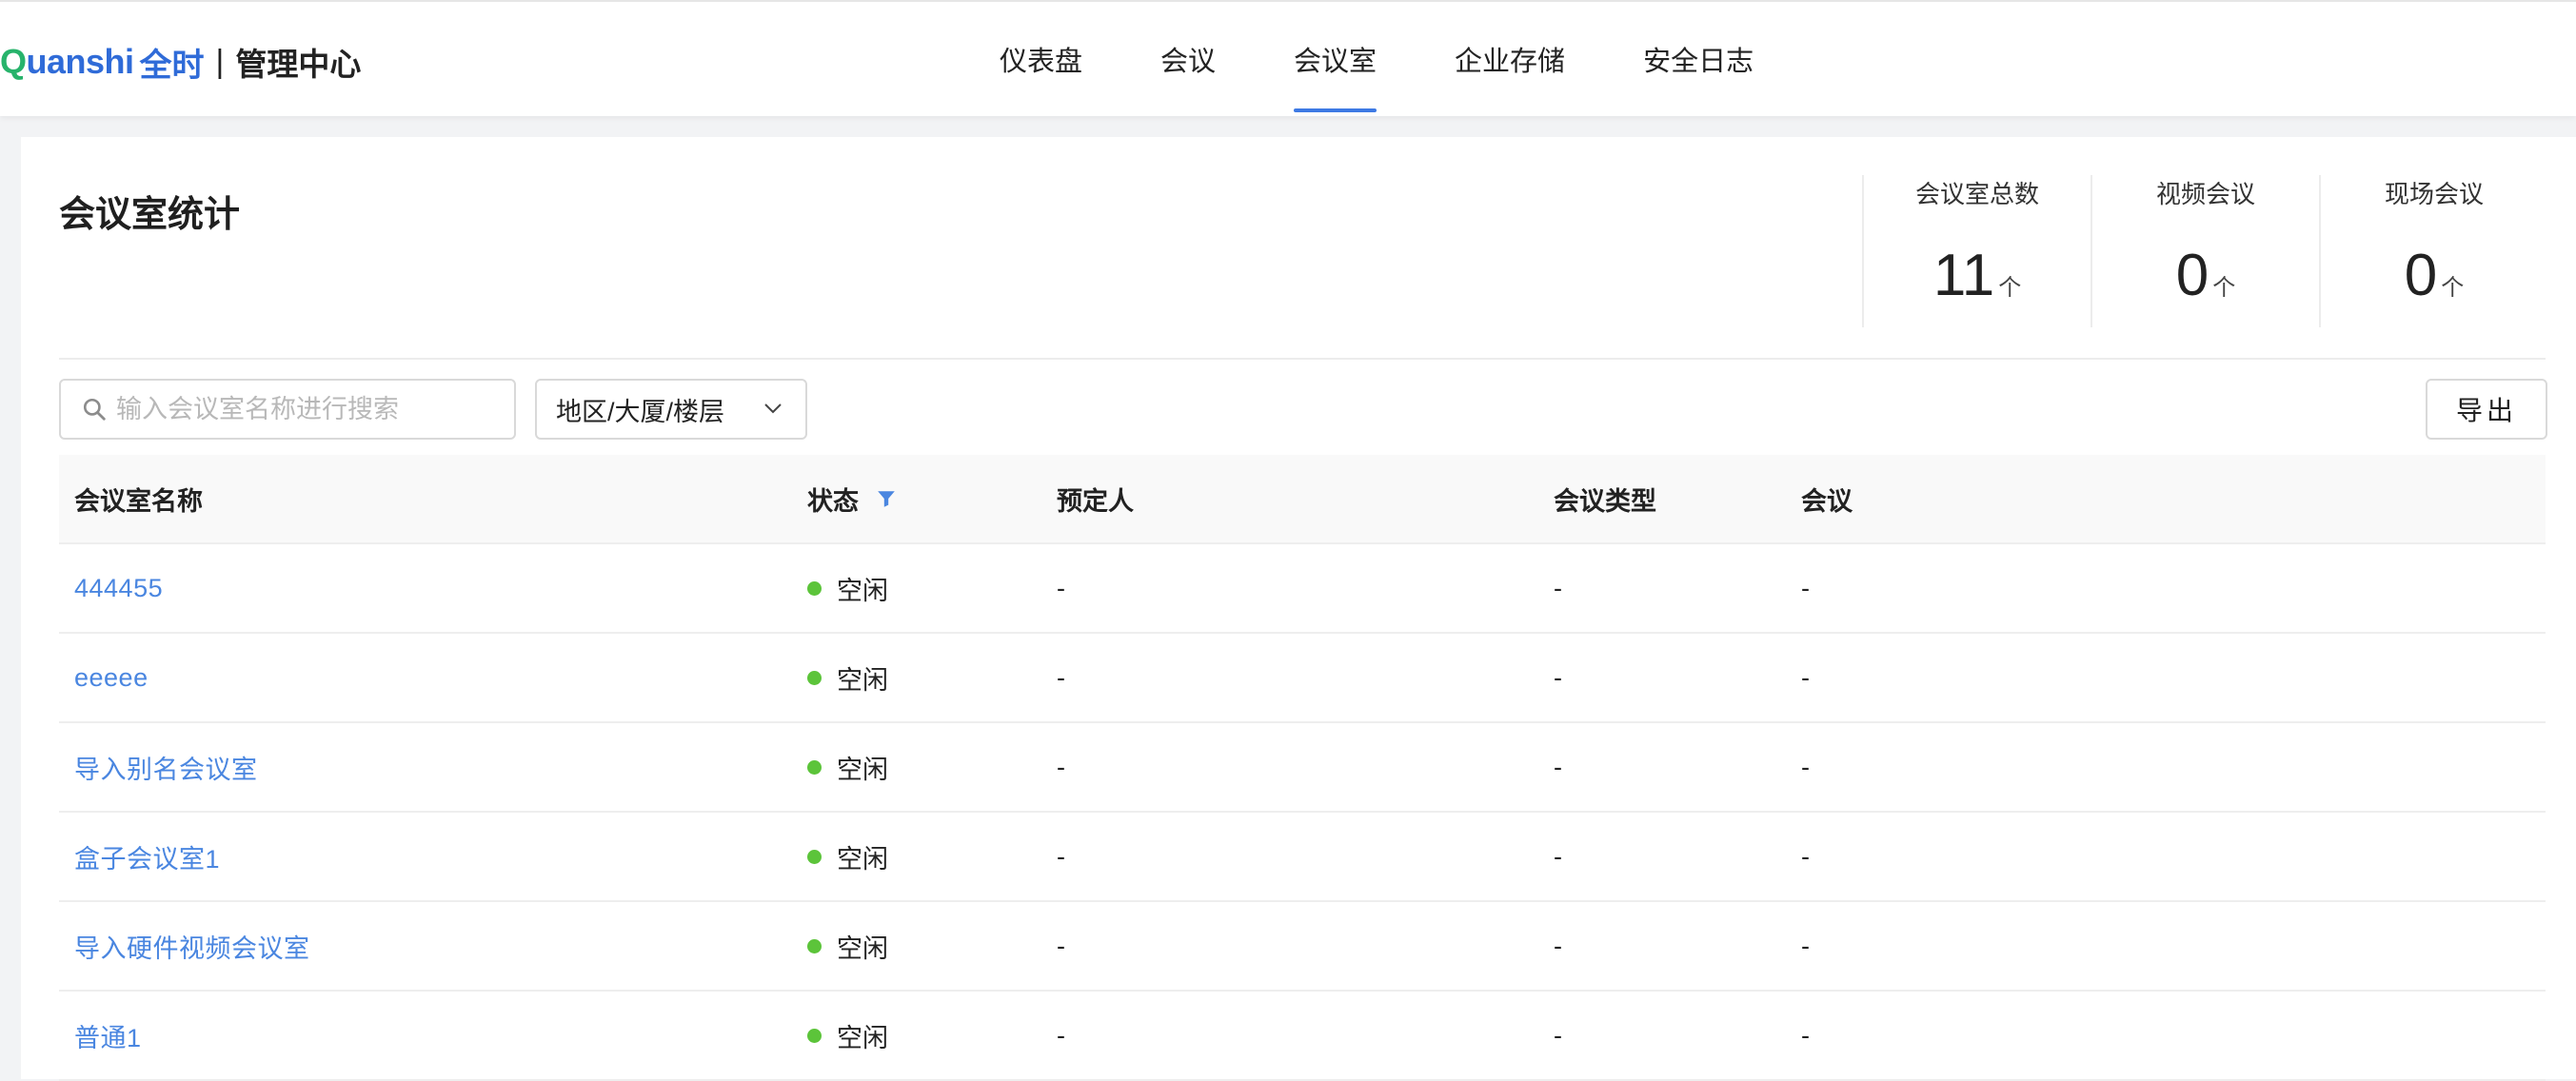 The width and height of the screenshot is (2576, 1081). Describe the element at coordinates (1605, 501) in the screenshot. I see `column-header-meeting-type: 会议类型` at that location.